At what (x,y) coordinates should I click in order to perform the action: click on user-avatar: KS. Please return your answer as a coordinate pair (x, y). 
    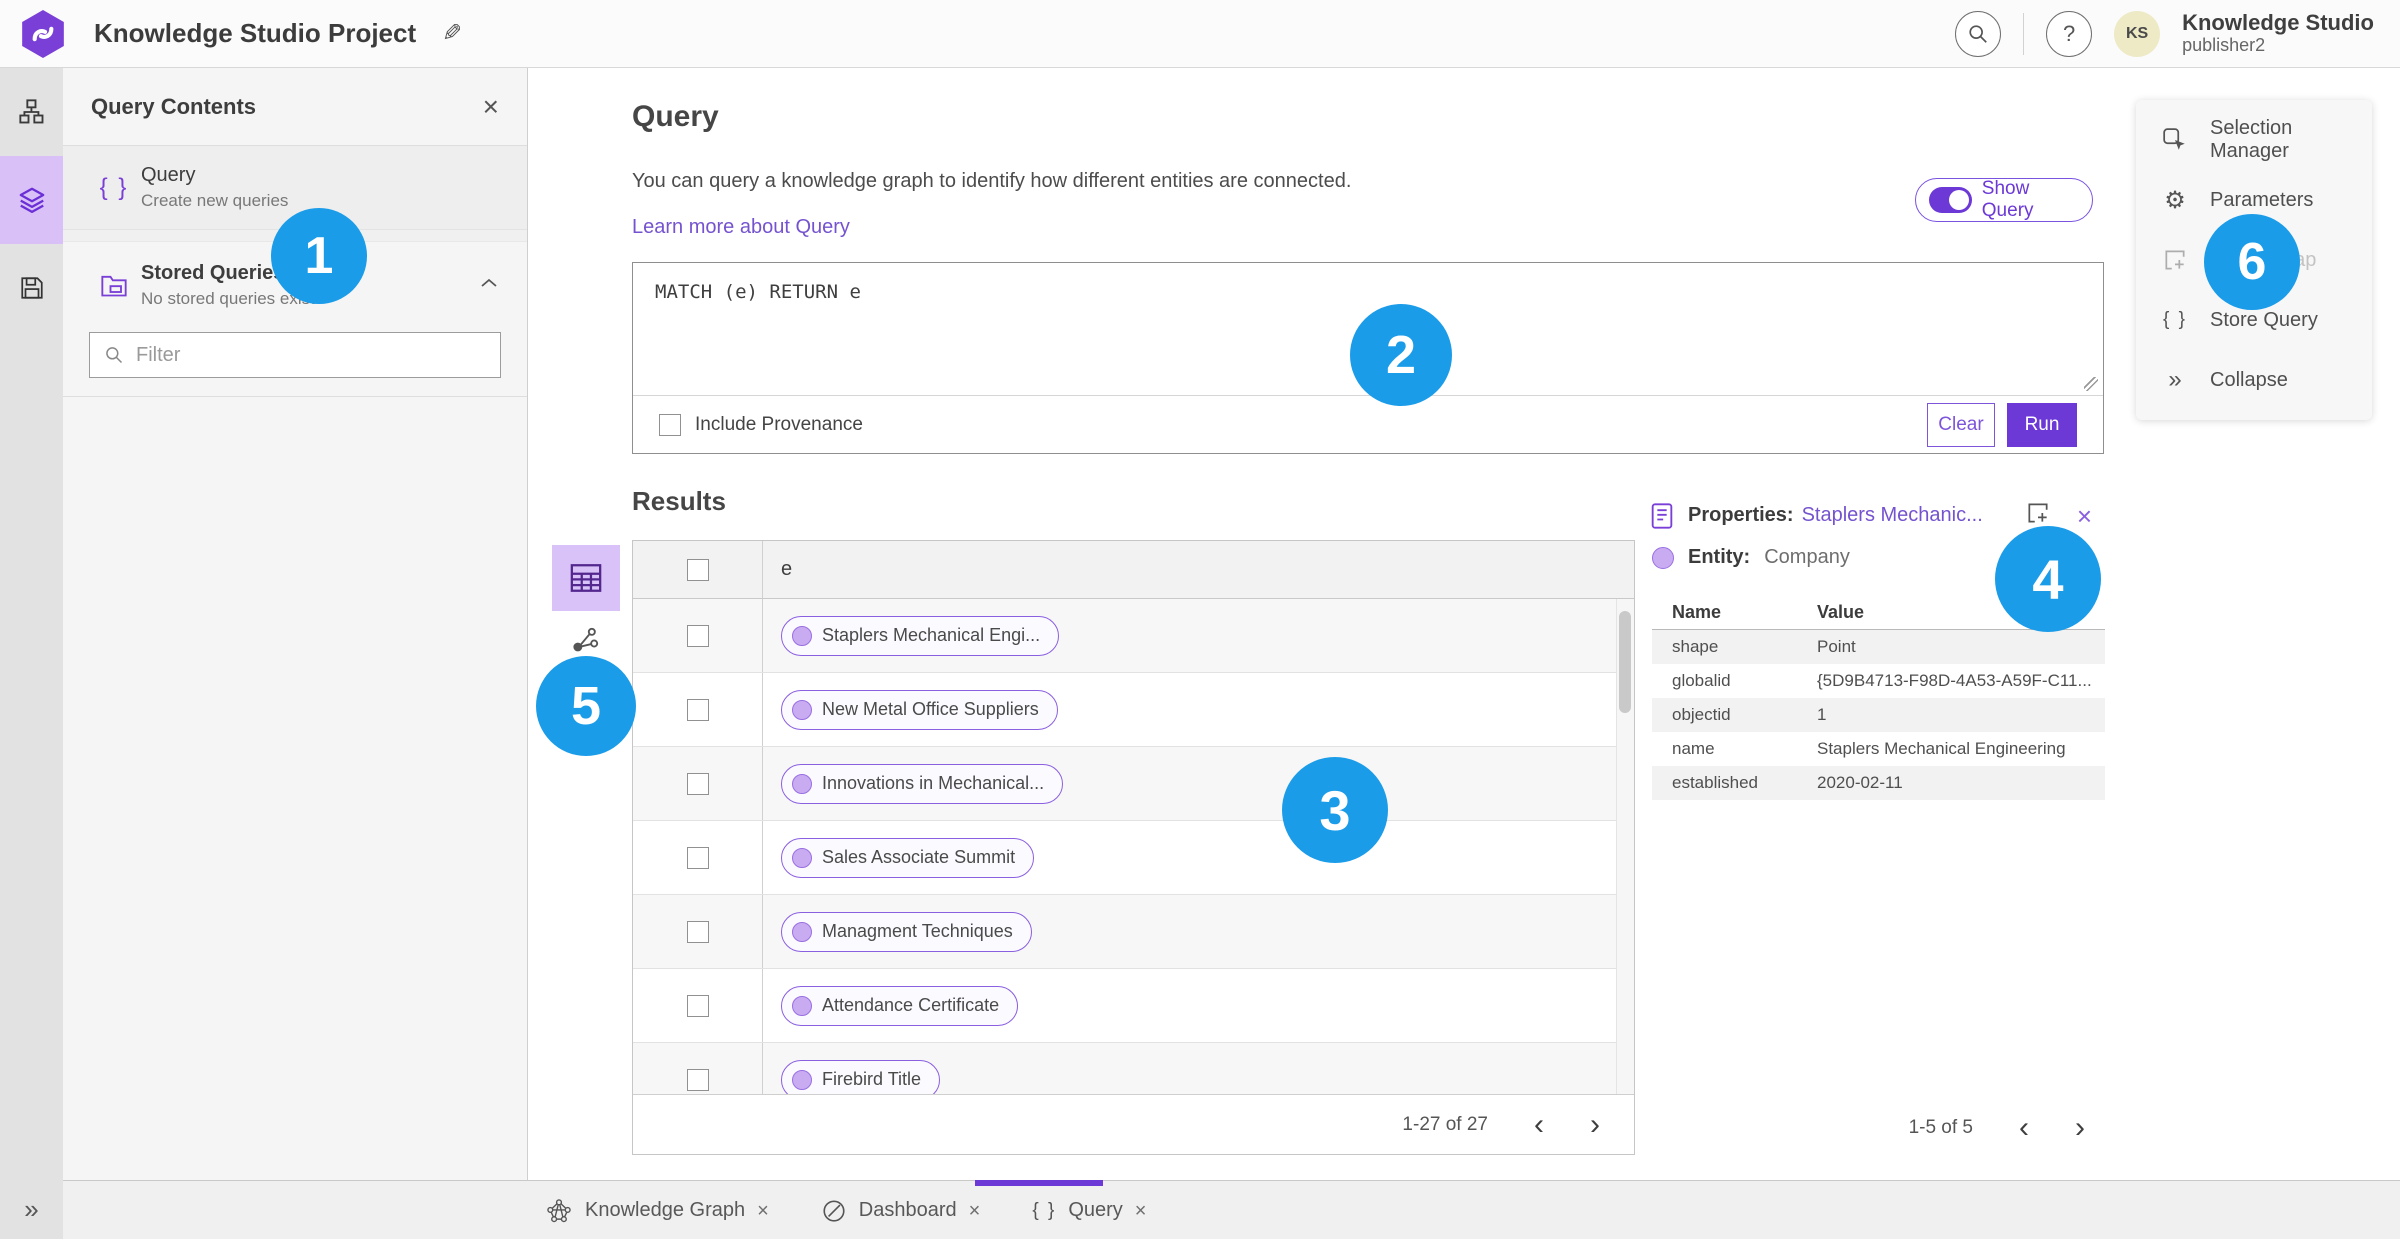
    Looking at the image, I should click on (2137, 33).